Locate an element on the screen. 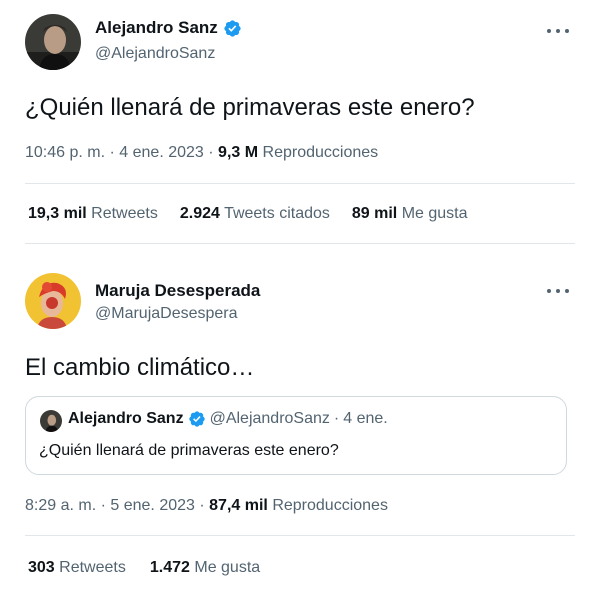  avatar-alejandro is located at coordinates (53, 42).